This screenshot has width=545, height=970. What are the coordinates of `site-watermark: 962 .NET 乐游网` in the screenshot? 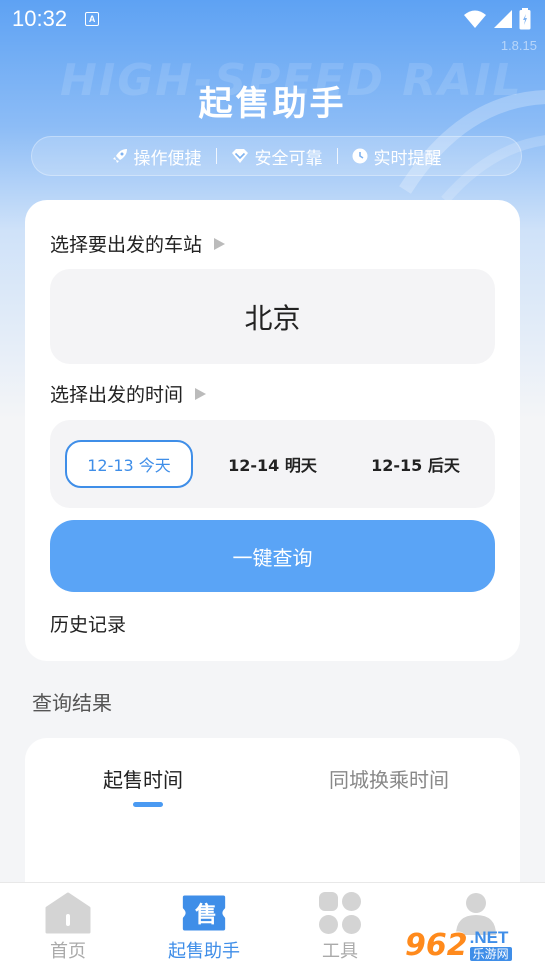 It's located at (475, 945).